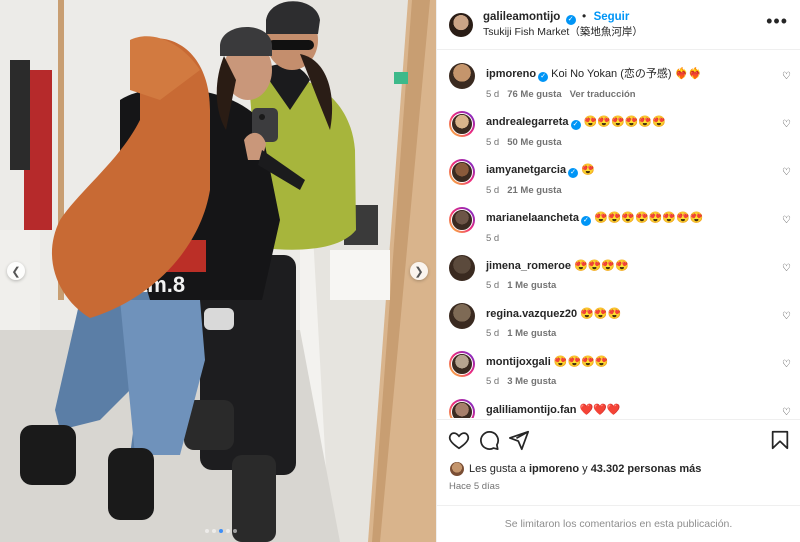 The width and height of the screenshot is (800, 542). What do you see at coordinates (461, 24) in the screenshot?
I see `author-avatar` at bounding box center [461, 24].